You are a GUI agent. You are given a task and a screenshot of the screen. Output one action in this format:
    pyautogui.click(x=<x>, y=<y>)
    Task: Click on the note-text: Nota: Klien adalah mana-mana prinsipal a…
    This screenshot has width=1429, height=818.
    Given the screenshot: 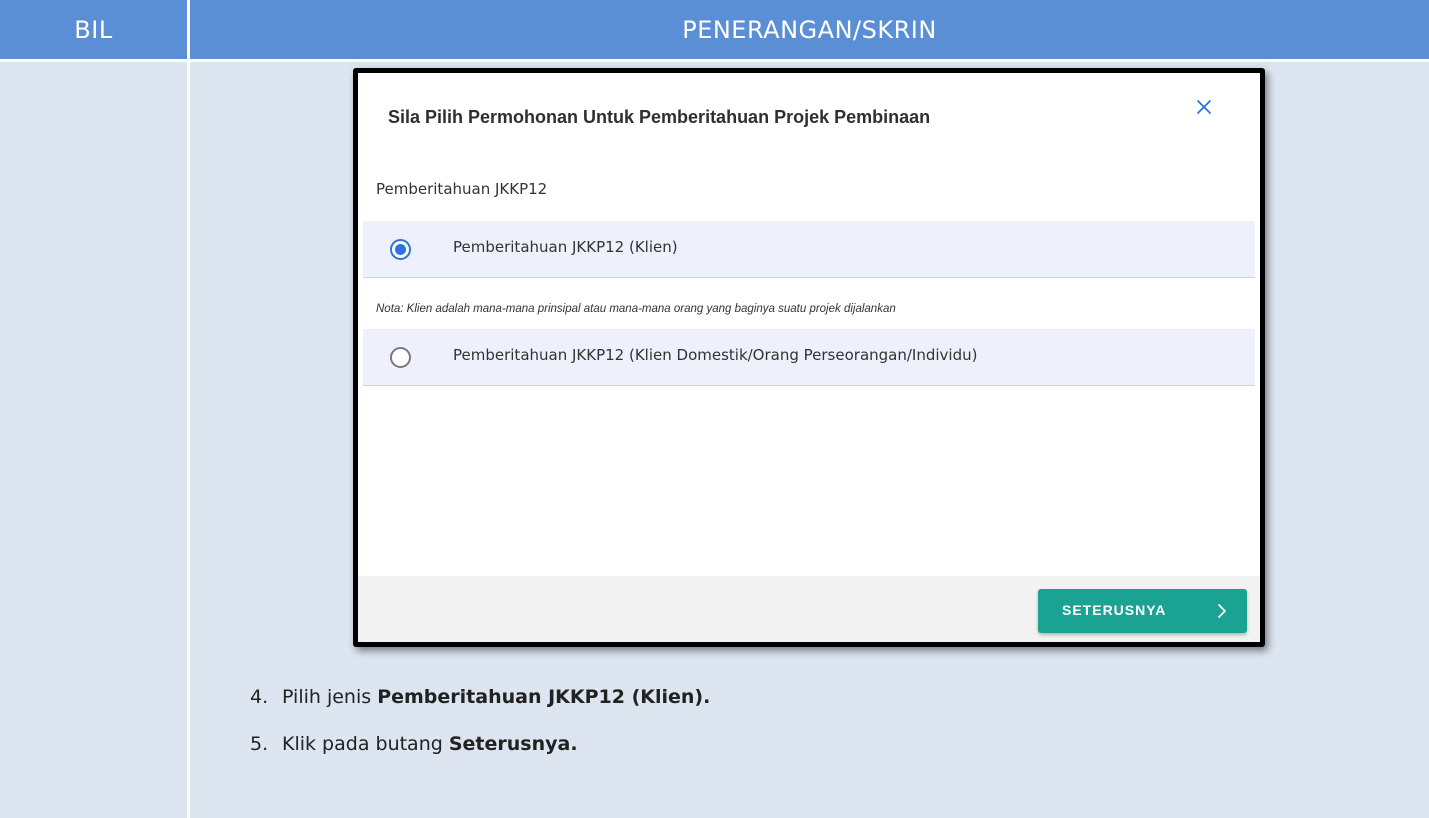 What is the action you would take?
    pyautogui.click(x=636, y=309)
    